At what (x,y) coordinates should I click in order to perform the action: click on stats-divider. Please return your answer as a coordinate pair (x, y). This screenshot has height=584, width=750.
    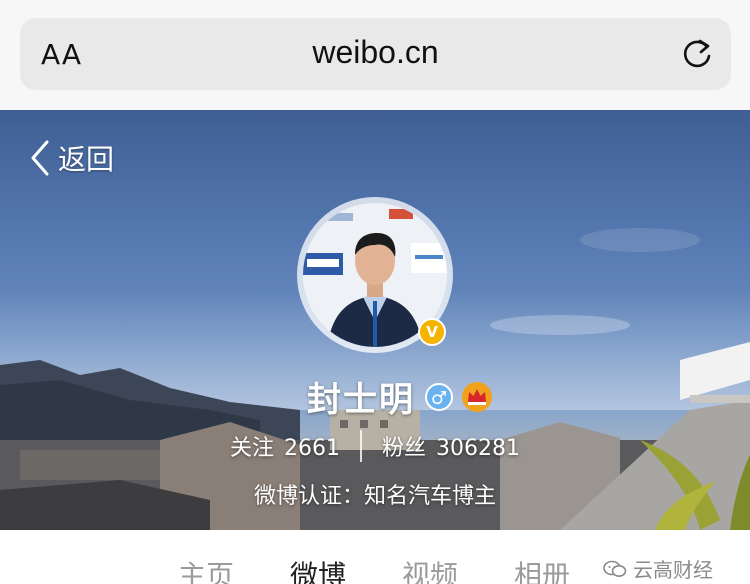
    Looking at the image, I should click on (361, 446).